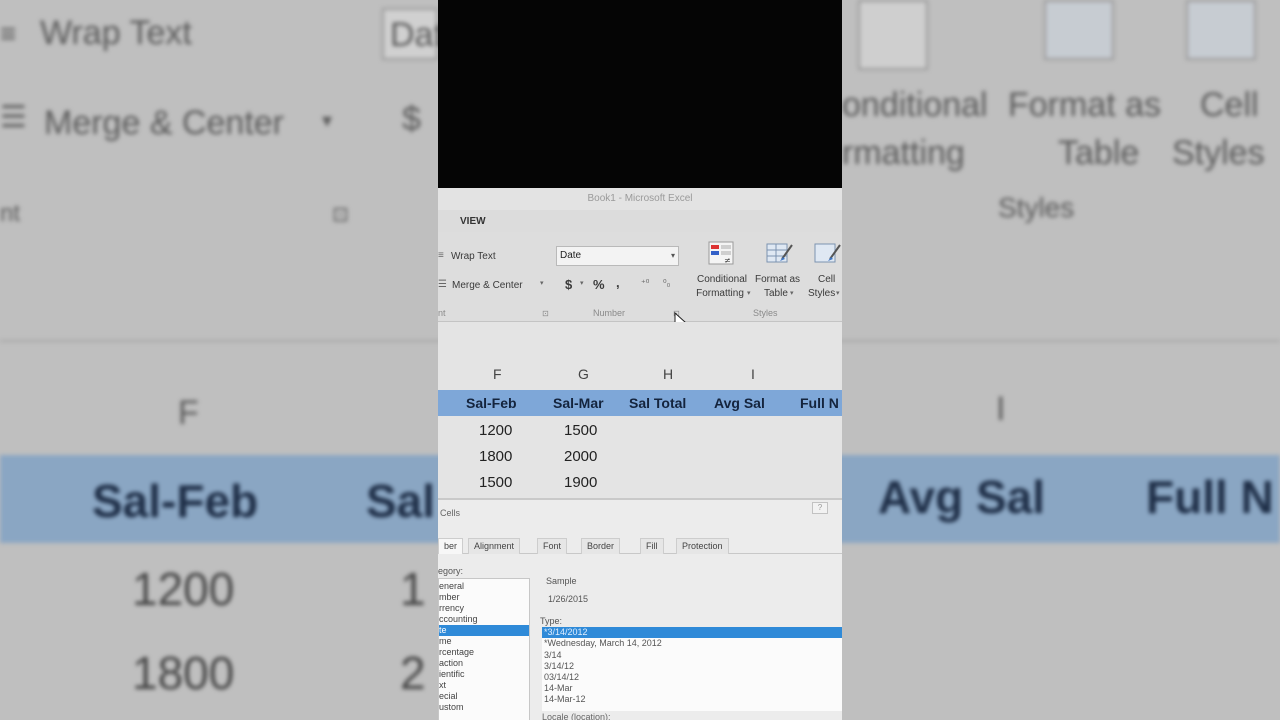 This screenshot has height=720, width=1280. Describe the element at coordinates (776, 293) in the screenshot. I see `format-as-table-label-2: Table` at that location.